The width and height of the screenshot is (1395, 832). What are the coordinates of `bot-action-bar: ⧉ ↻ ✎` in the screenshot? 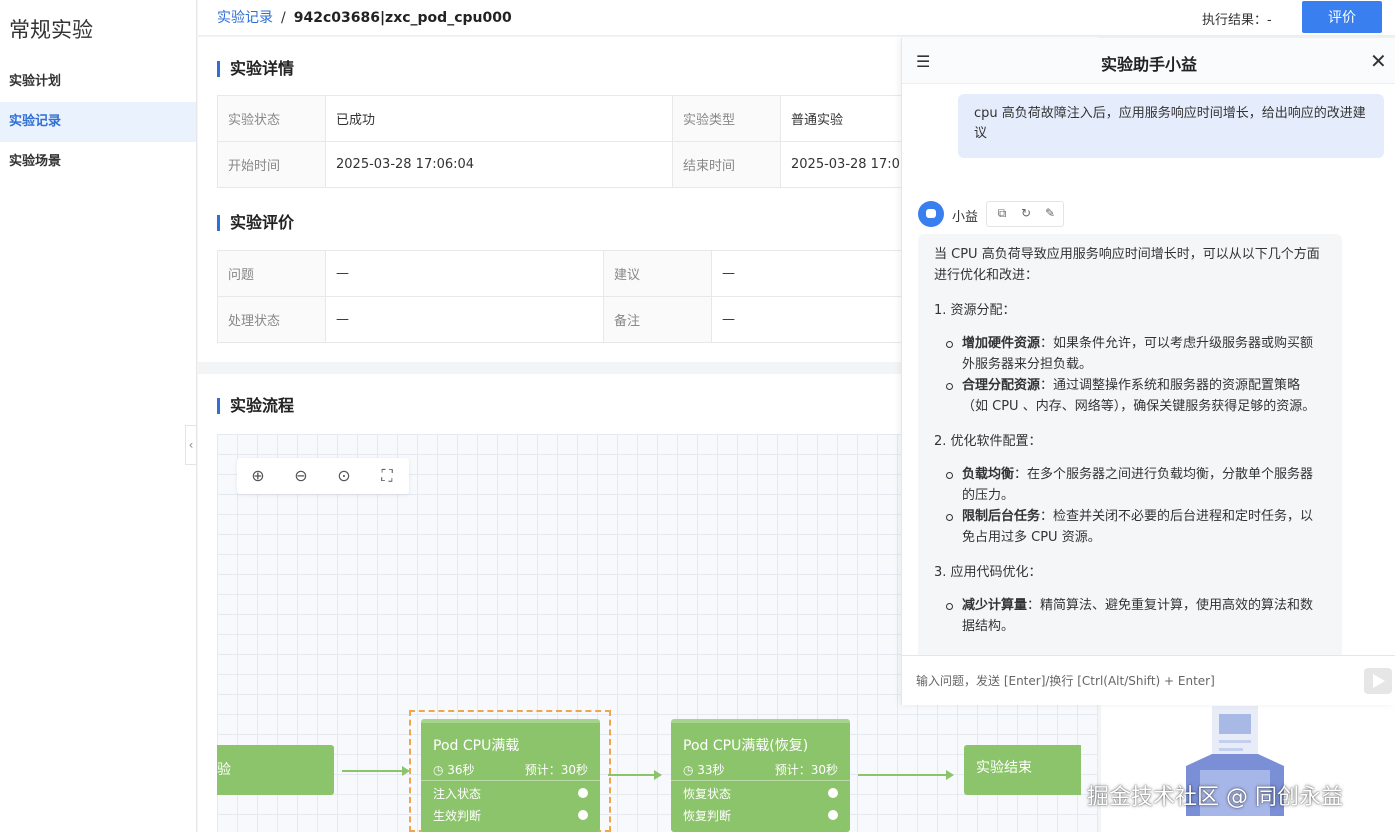 It's located at (1025, 214).